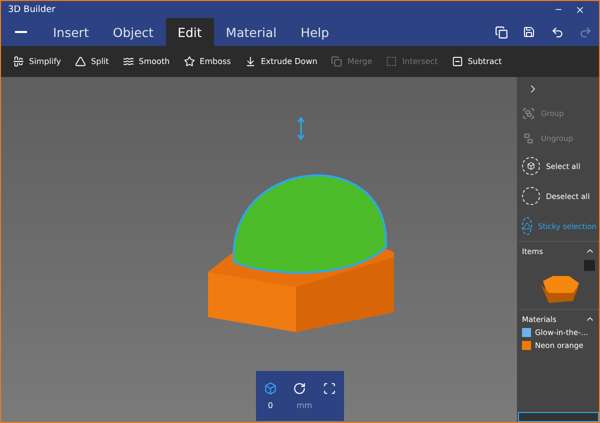 The width and height of the screenshot is (600, 423). Describe the element at coordinates (251, 32) in the screenshot. I see `menu-tab: Material` at that location.